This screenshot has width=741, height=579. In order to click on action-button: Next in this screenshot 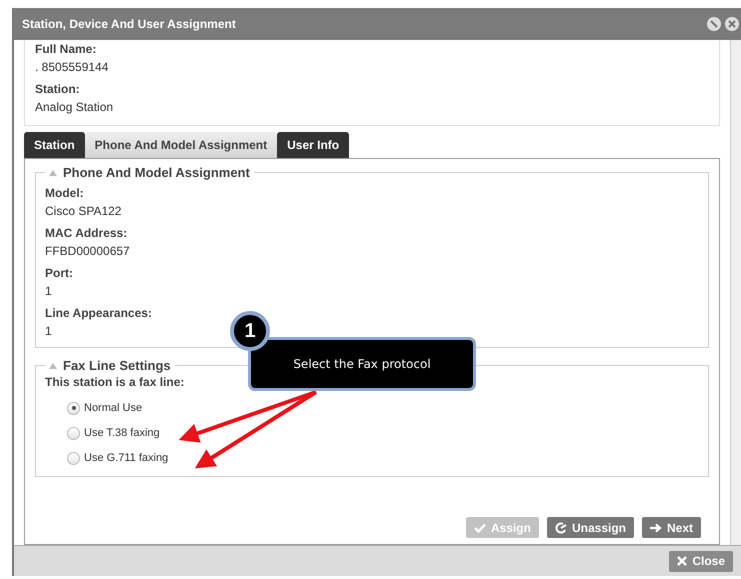, I will do `click(671, 527)`.